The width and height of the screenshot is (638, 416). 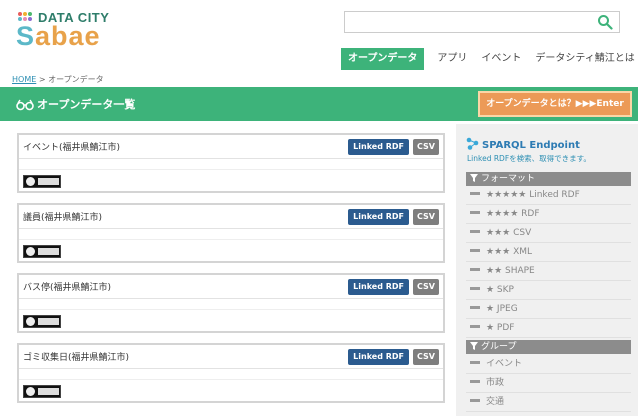 What do you see at coordinates (62, 216) in the screenshot?
I see `dataset-title: 議員(福井県鯖江市)` at bounding box center [62, 216].